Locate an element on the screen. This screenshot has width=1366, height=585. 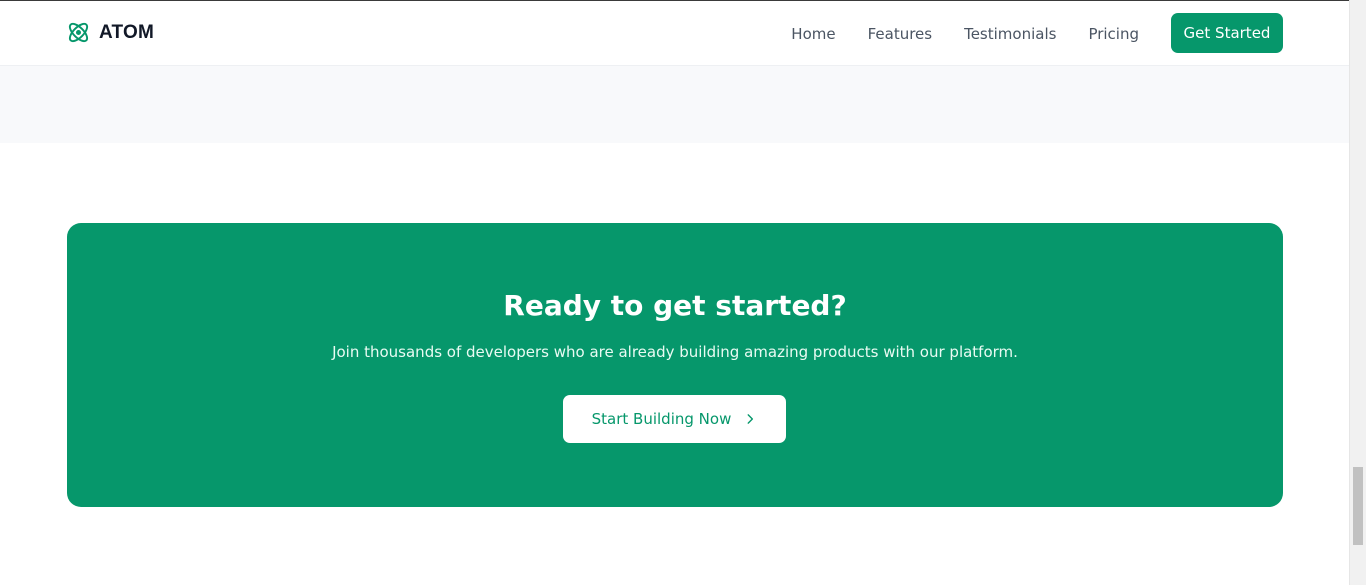
nav-link-home: Home is located at coordinates (813, 34).